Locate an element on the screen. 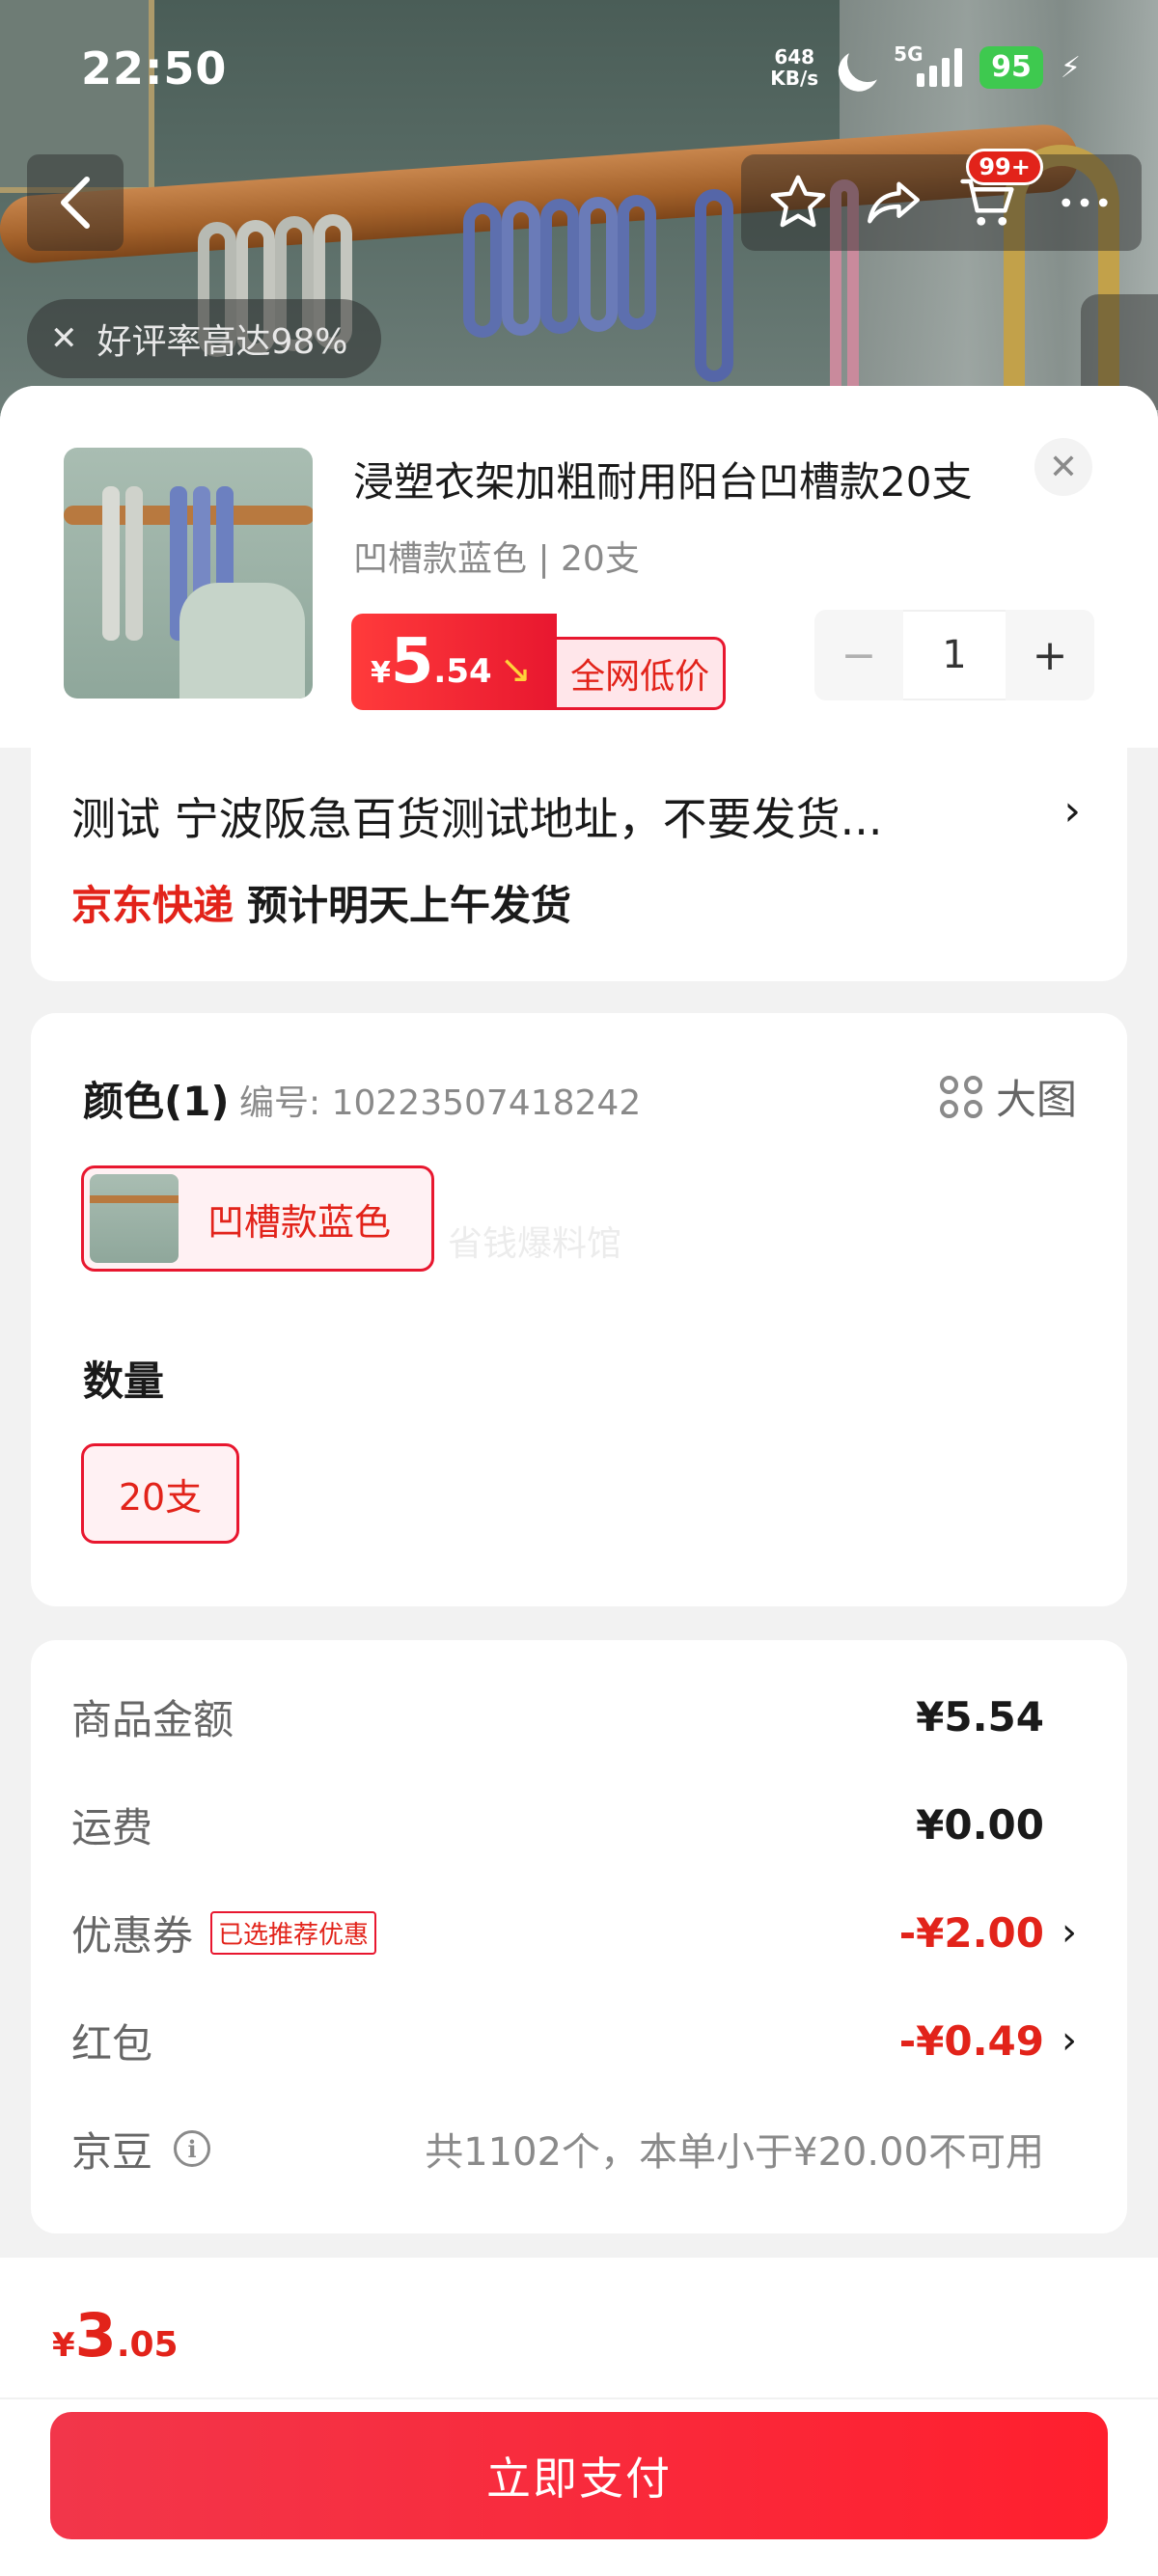  status-time: 22:50 is located at coordinates (154, 68).